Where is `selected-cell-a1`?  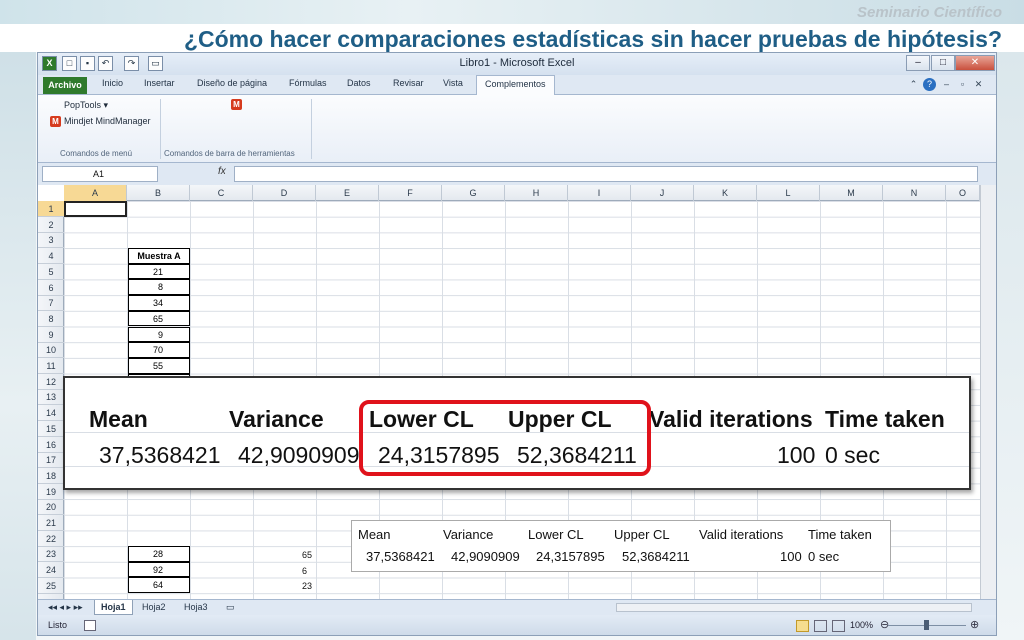 selected-cell-a1 is located at coordinates (95, 209).